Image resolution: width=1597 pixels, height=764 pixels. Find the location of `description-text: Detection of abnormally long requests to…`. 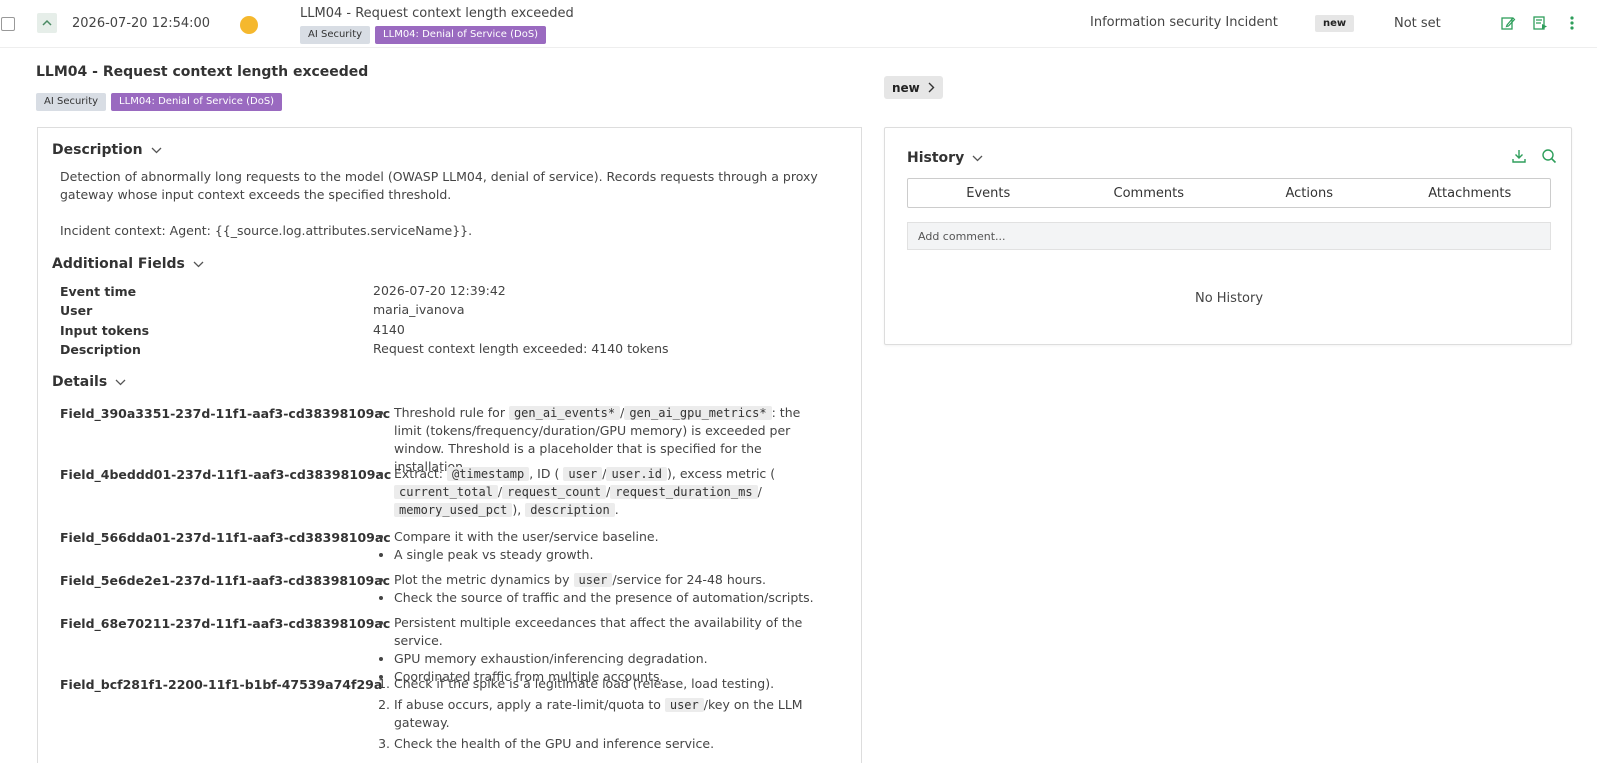

description-text: Detection of abnormally long requests to… is located at coordinates (439, 185).